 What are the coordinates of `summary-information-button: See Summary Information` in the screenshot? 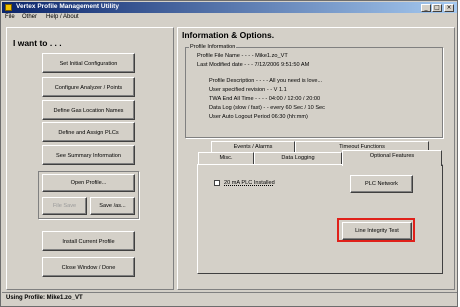 It's located at (88, 155).